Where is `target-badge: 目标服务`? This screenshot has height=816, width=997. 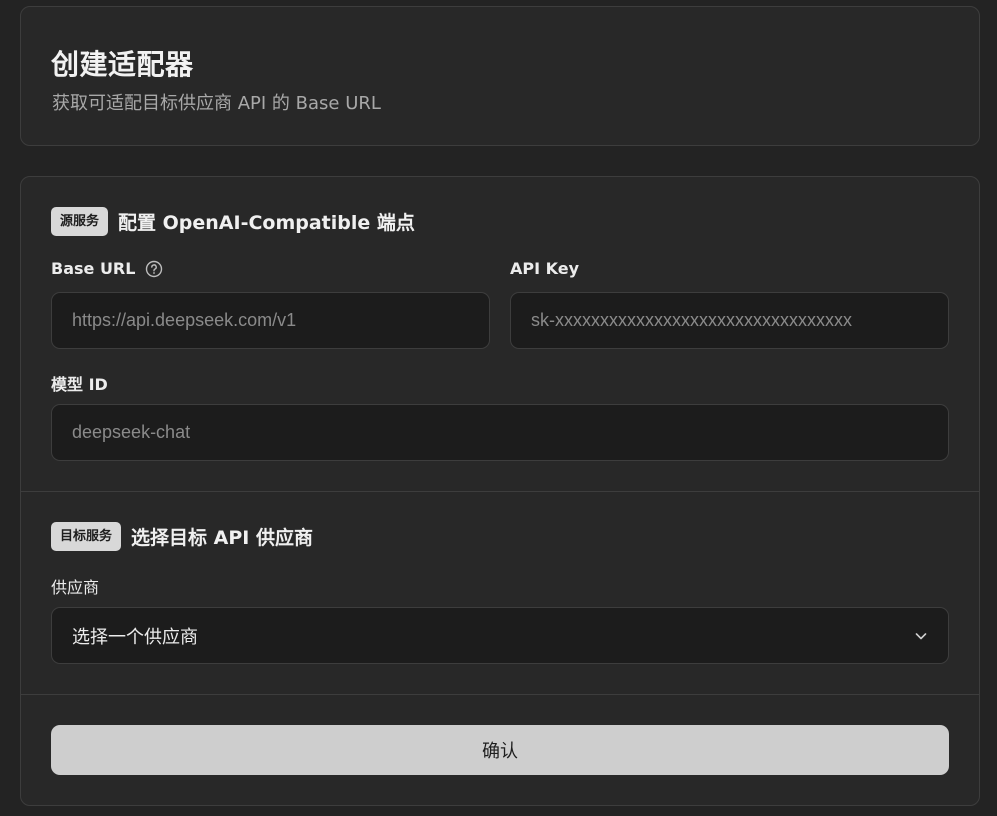
target-badge: 目标服务 is located at coordinates (86, 536).